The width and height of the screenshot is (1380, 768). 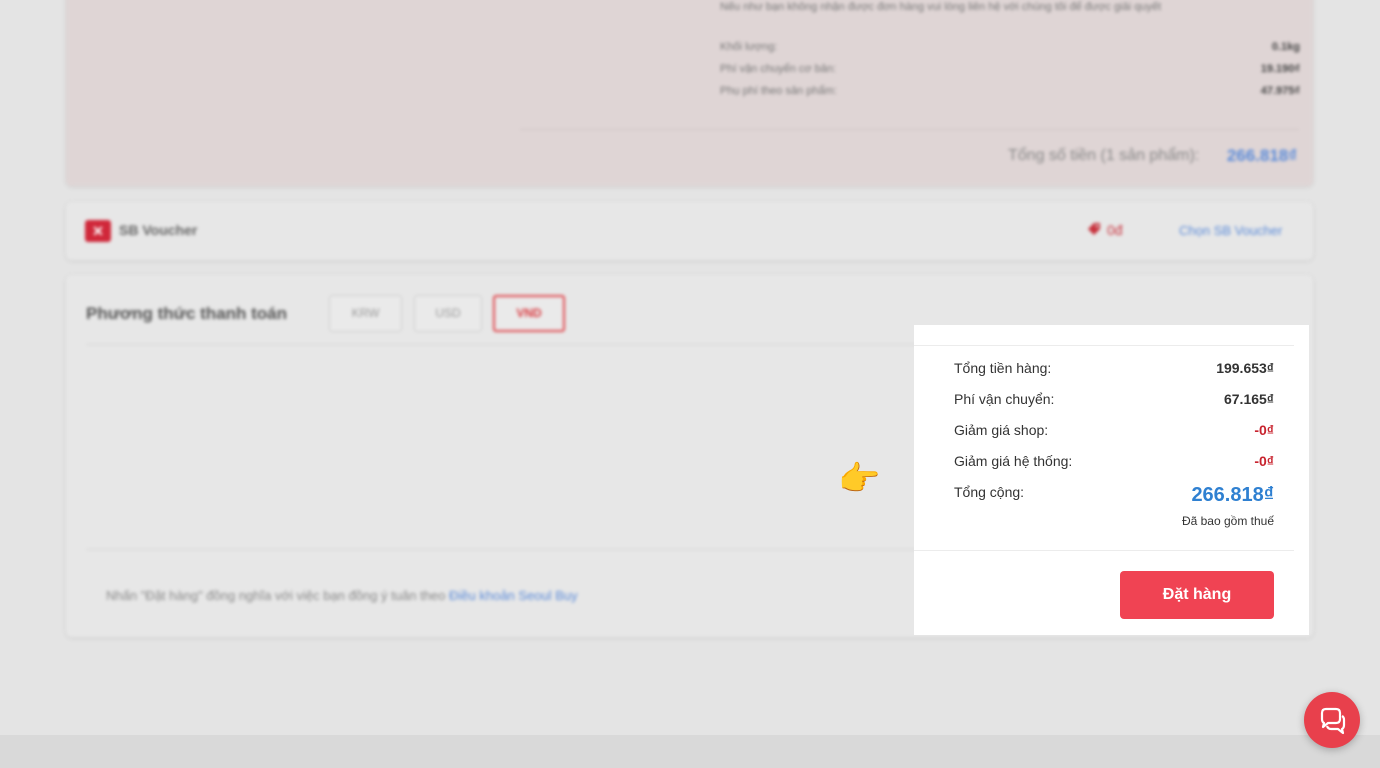 I want to click on fee-row-basic-shipping: Phí vận chuyển cơ bản: 19.190₫, so click(x=1010, y=69).